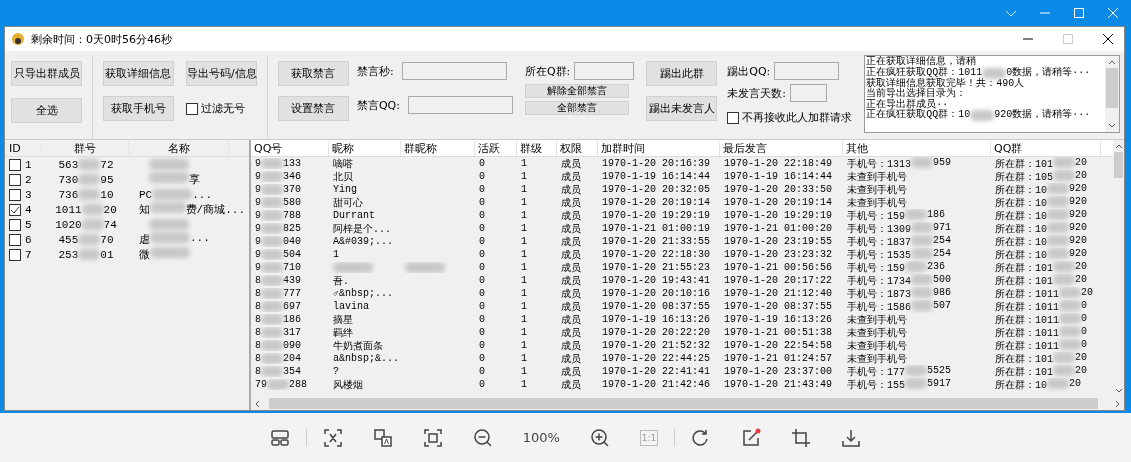 This screenshot has height=462, width=1131. What do you see at coordinates (460, 105) in the screenshot?
I see `mute-qq-field` at bounding box center [460, 105].